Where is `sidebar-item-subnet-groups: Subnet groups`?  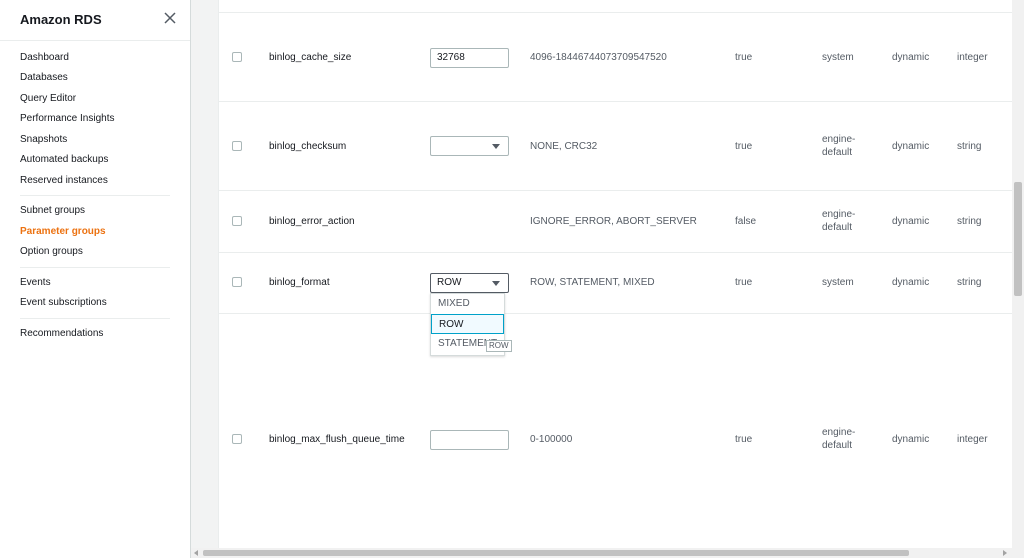 sidebar-item-subnet-groups: Subnet groups is located at coordinates (52, 211).